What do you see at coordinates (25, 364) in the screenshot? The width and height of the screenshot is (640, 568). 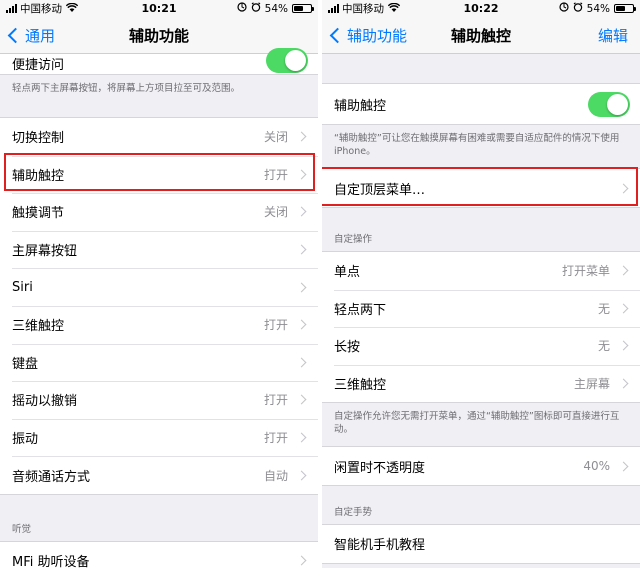 I see `row-label: 键盘` at bounding box center [25, 364].